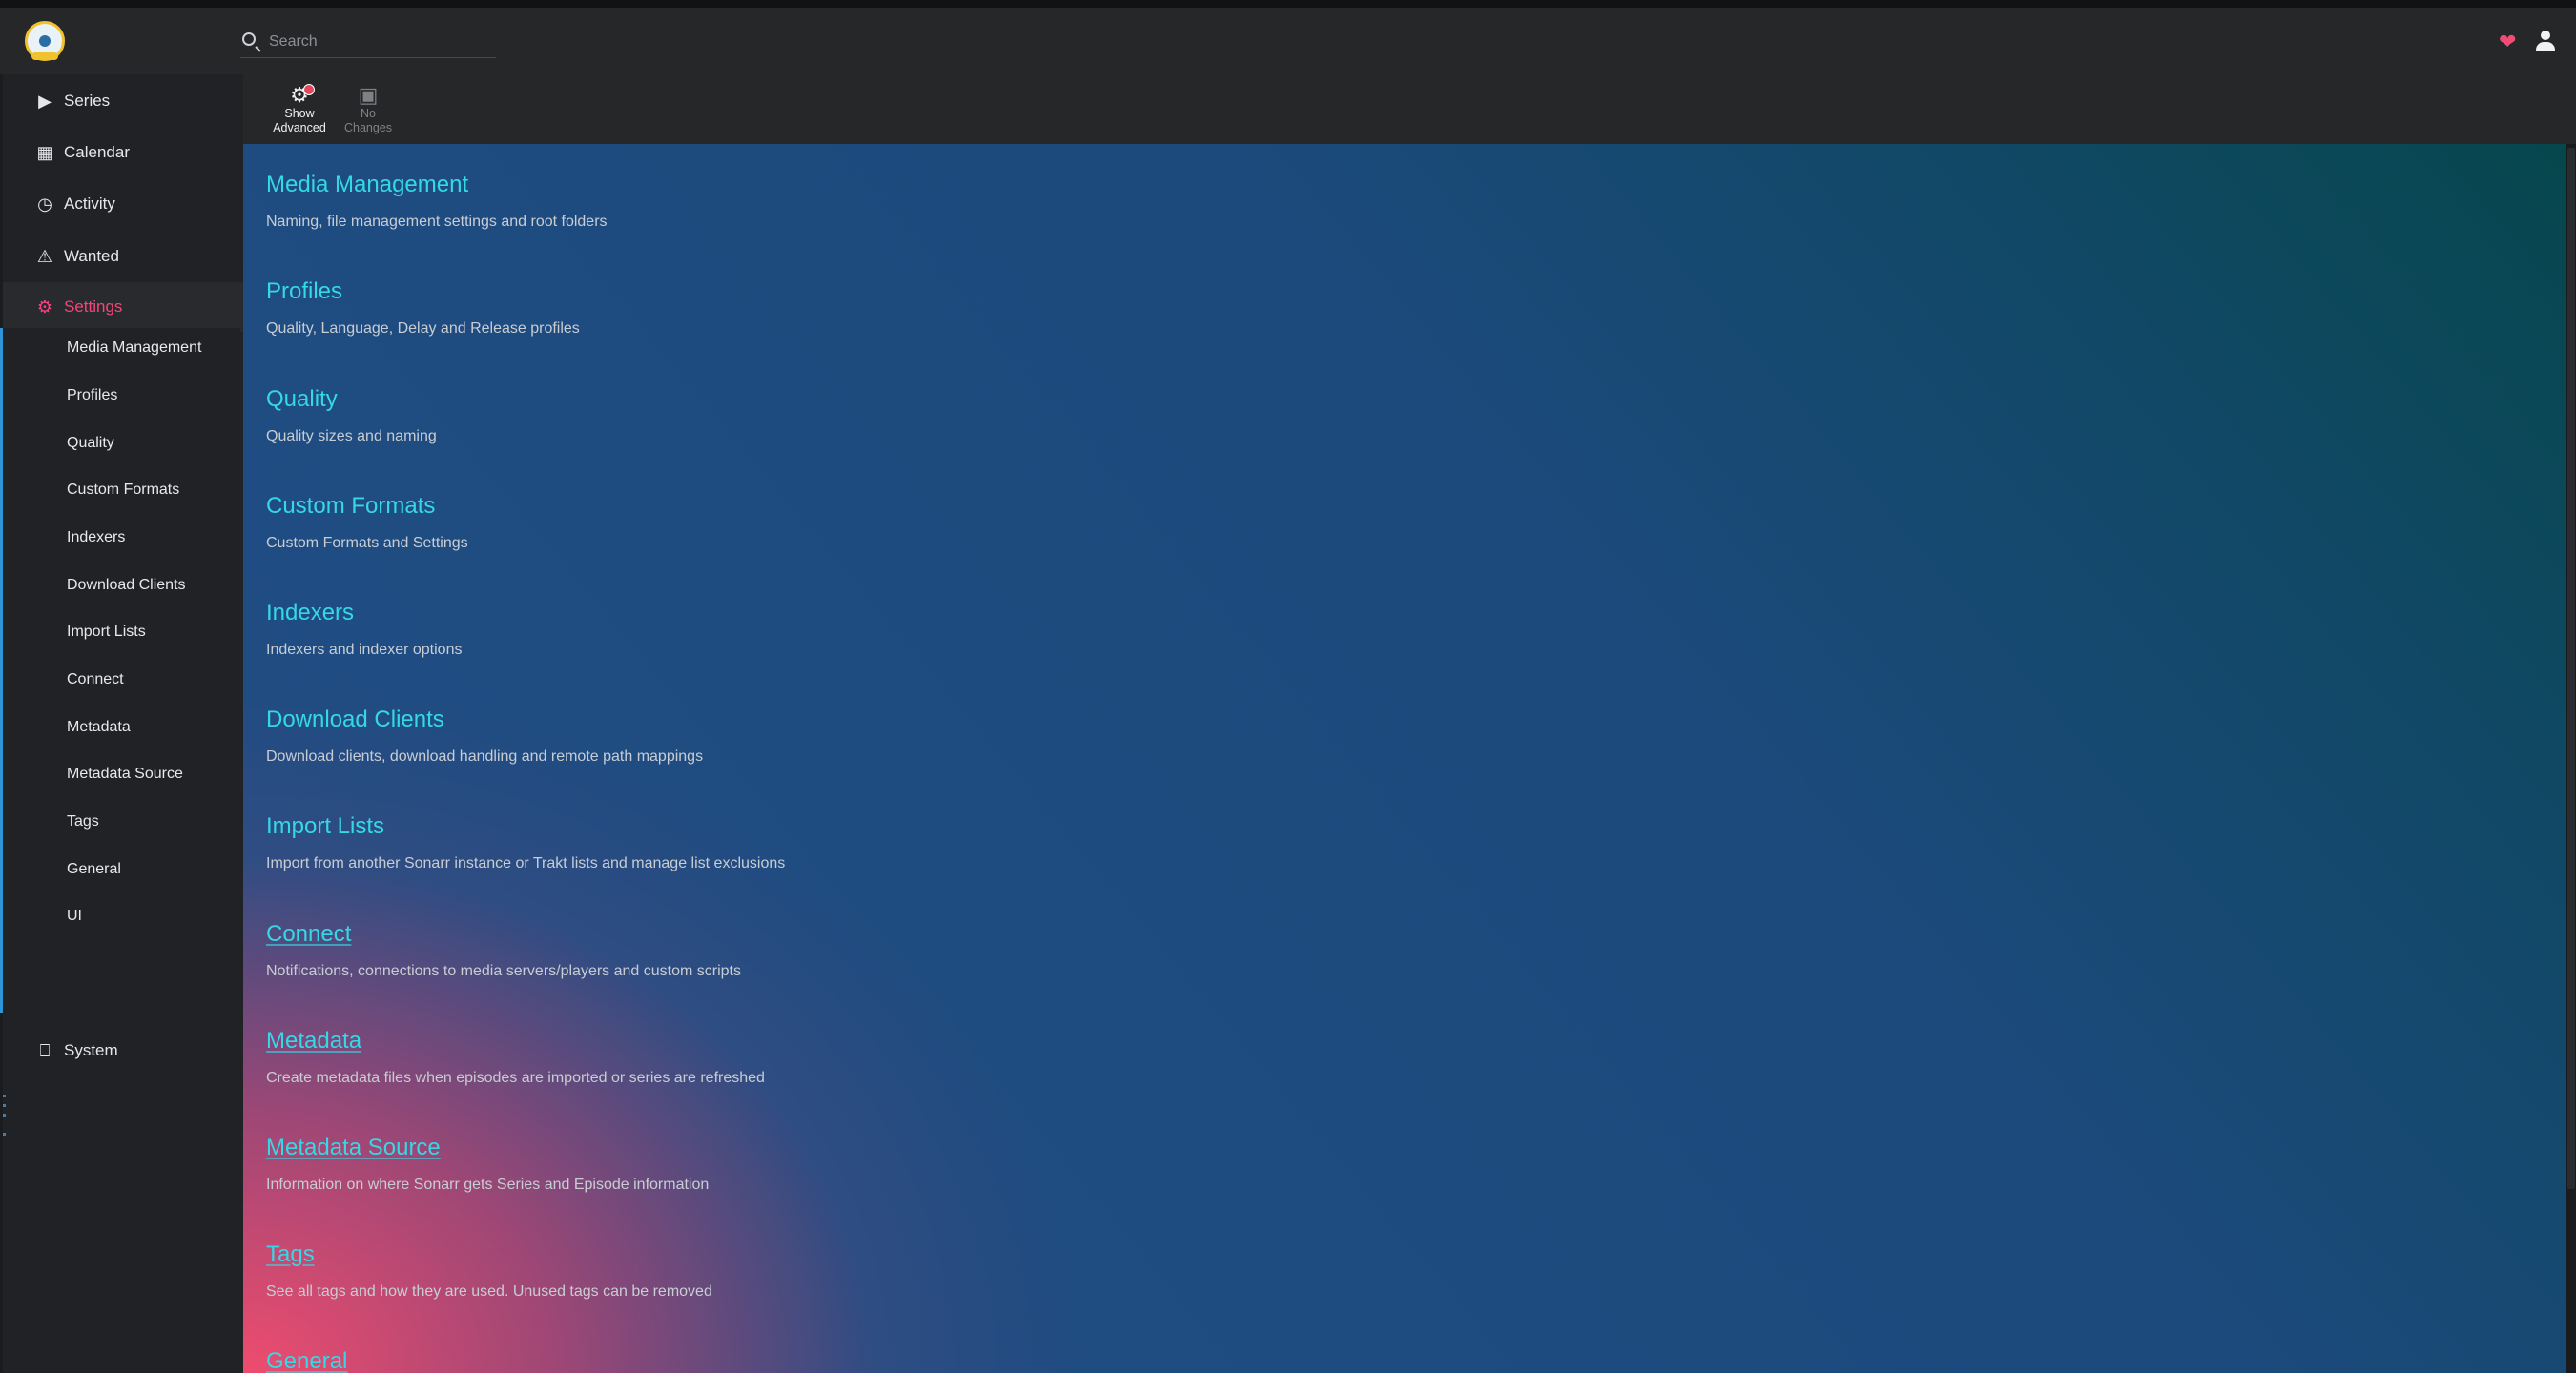 Image resolution: width=2576 pixels, height=1373 pixels. Describe the element at coordinates (364, 613) in the screenshot. I see `section-title-link: Indexers` at that location.